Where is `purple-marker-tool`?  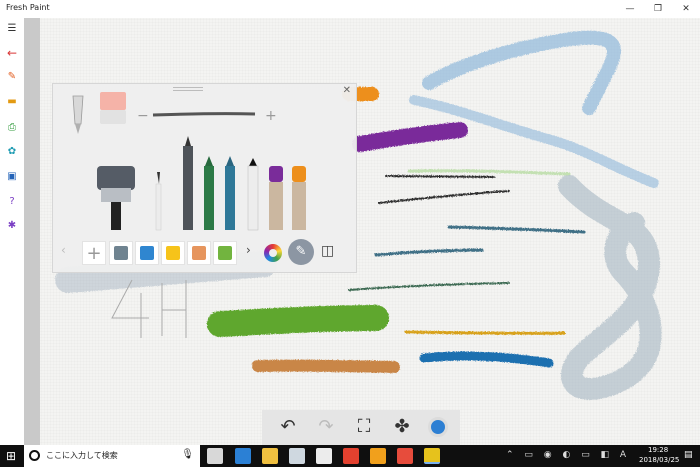 purple-marker-tool is located at coordinates (276, 198).